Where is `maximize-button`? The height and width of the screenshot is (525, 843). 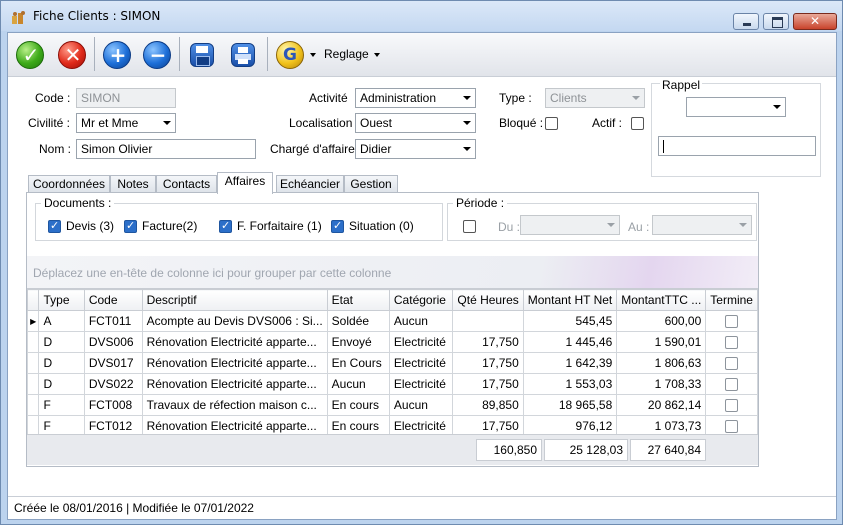 maximize-button is located at coordinates (776, 21).